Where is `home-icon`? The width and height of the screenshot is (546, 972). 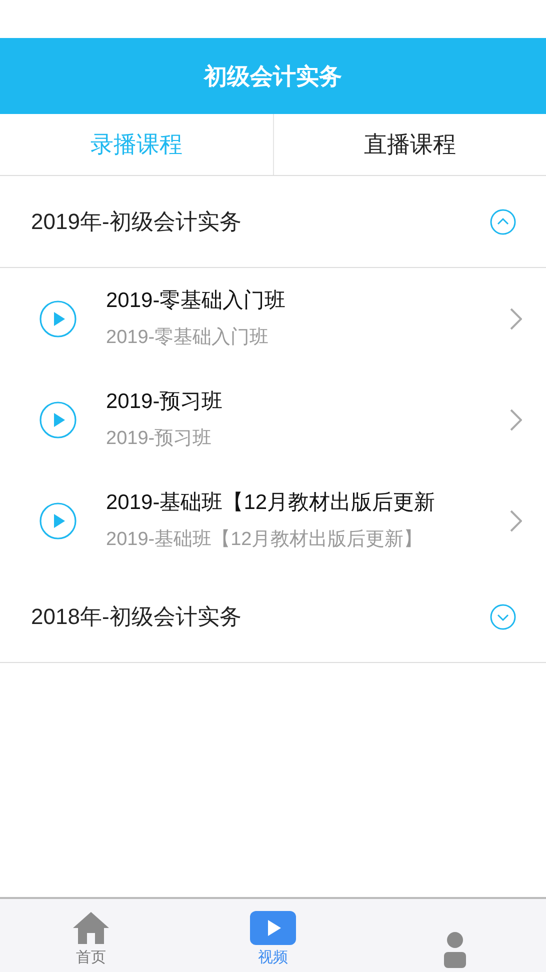 home-icon is located at coordinates (91, 927).